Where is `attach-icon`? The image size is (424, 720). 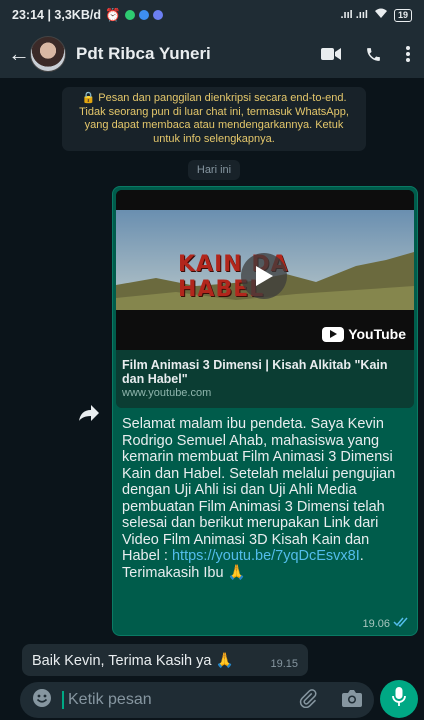 attach-icon is located at coordinates (308, 700).